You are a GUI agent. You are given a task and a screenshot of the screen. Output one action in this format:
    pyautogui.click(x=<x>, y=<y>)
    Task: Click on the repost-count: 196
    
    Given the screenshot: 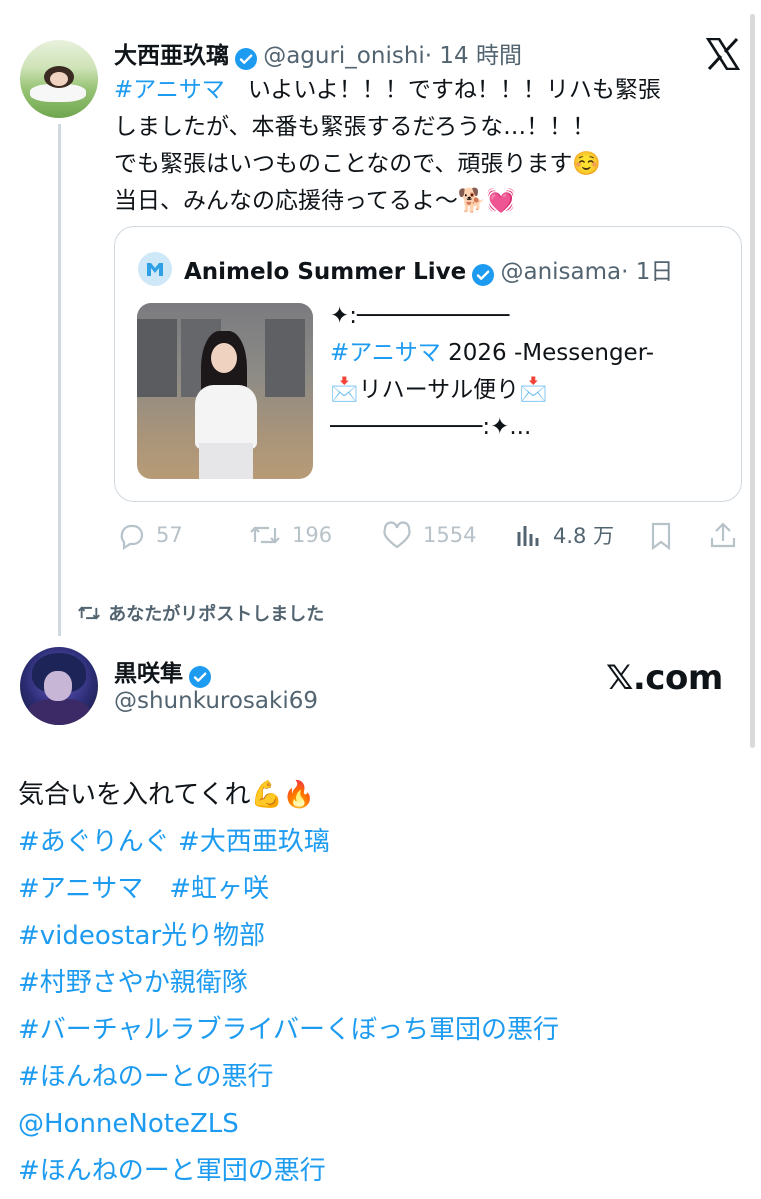 What is the action you would take?
    pyautogui.click(x=312, y=535)
    